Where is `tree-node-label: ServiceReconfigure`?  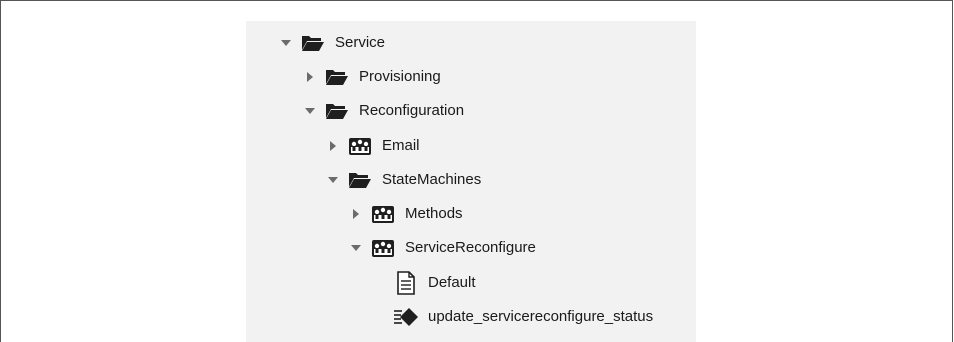 tree-node-label: ServiceReconfigure is located at coordinates (470, 247).